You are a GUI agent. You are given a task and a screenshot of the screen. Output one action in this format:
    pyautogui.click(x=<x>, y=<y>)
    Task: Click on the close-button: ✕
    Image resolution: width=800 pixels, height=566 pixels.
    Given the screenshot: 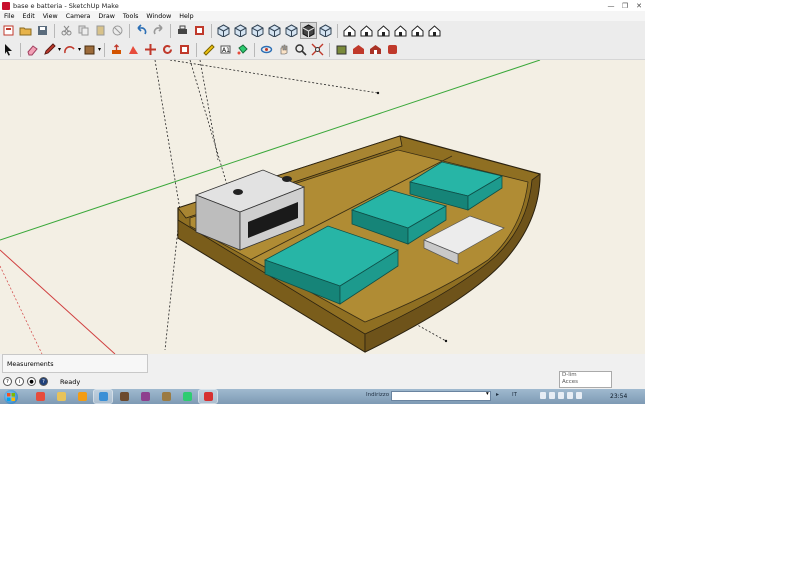 What is the action you would take?
    pyautogui.click(x=639, y=6)
    